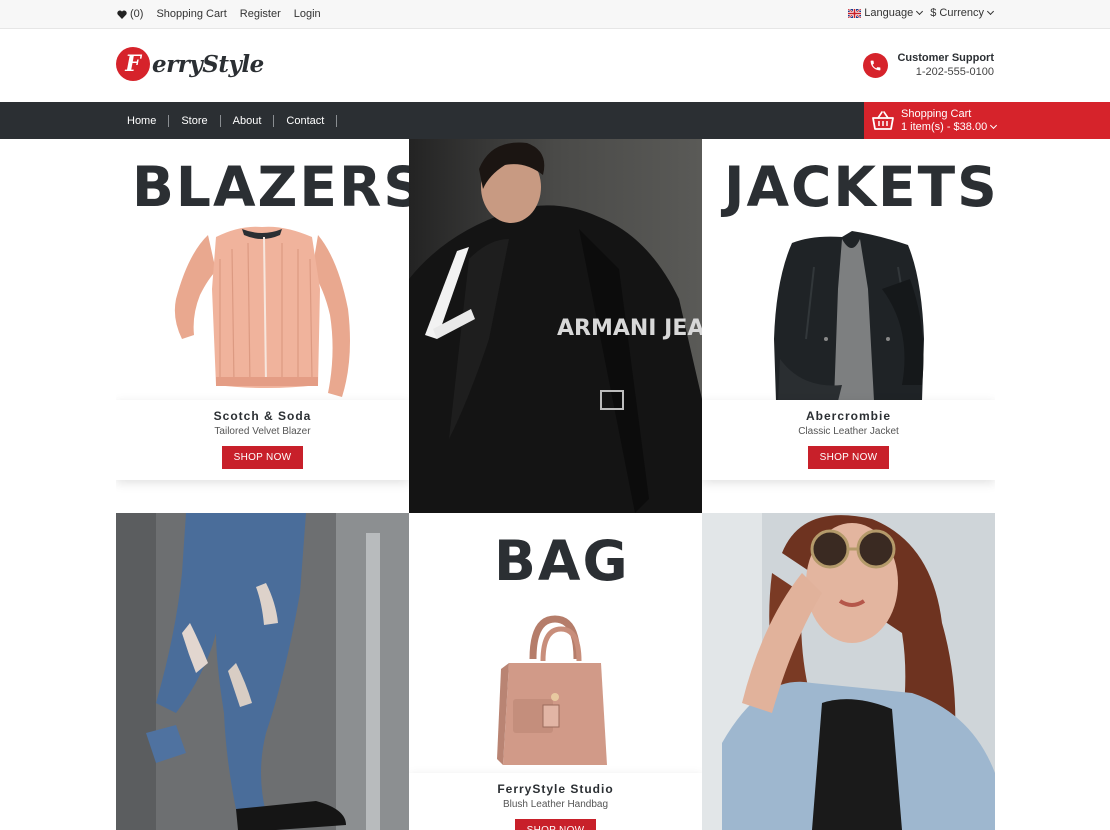 The height and width of the screenshot is (830, 1110). What do you see at coordinates (195, 120) in the screenshot?
I see `nav-item-store: Store` at bounding box center [195, 120].